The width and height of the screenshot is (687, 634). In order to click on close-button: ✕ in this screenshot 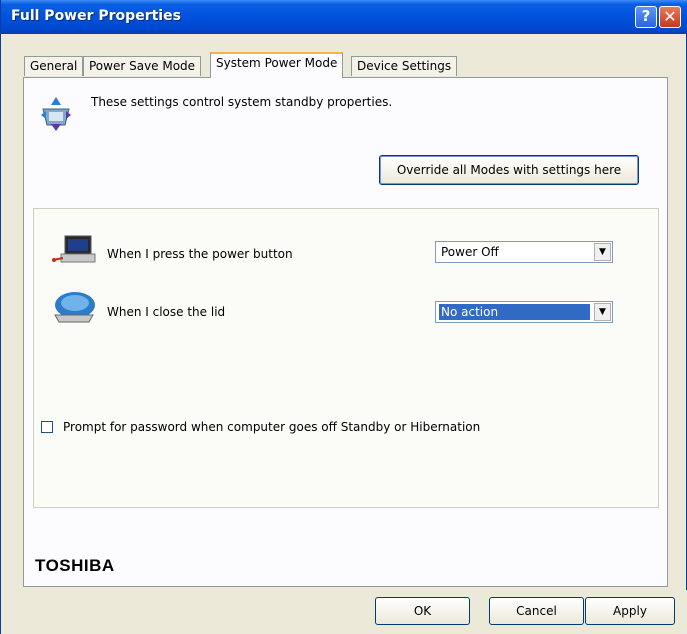, I will do `click(670, 17)`.